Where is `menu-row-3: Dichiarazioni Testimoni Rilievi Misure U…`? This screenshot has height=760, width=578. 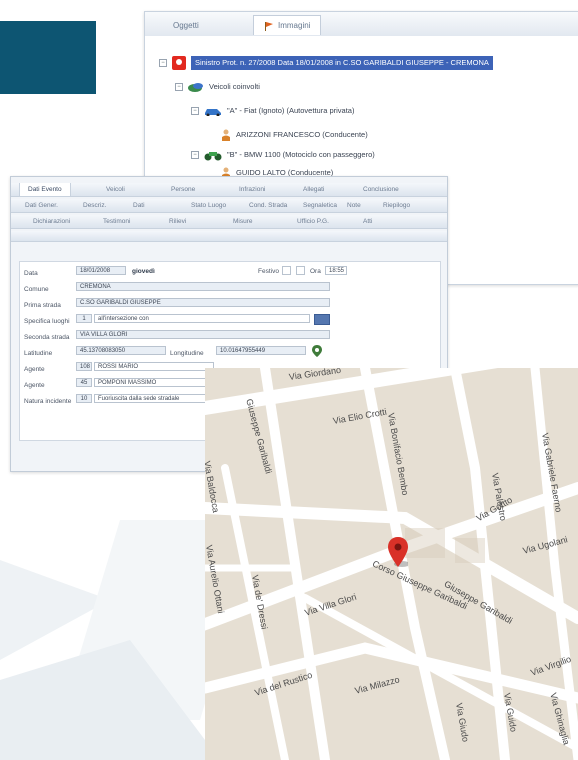 menu-row-3: Dichiarazioni Testimoni Rilievi Misure U… is located at coordinates (229, 222).